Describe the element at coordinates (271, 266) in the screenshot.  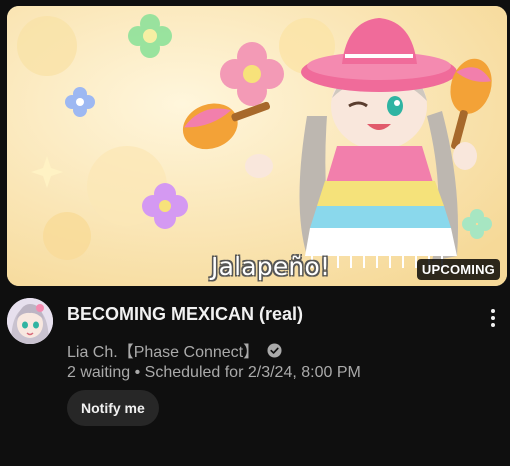
I see `thumbnail-caption: Jalapeño!` at that location.